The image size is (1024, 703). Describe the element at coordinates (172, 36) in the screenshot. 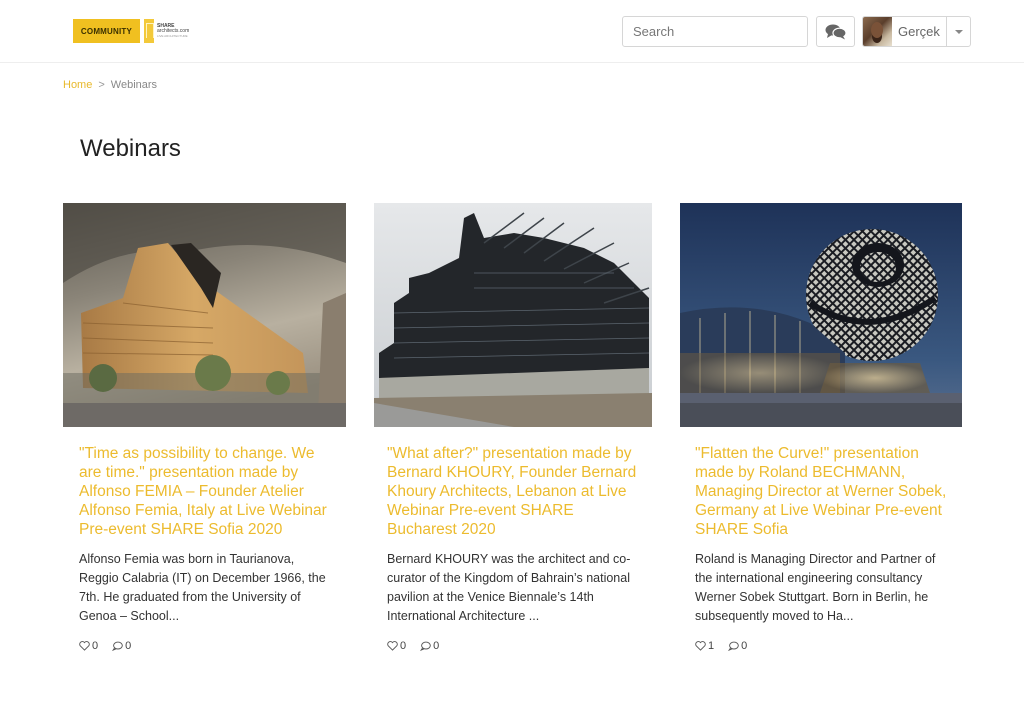

I see `logo-share-line3: LIVE ARCHITECTURE` at that location.